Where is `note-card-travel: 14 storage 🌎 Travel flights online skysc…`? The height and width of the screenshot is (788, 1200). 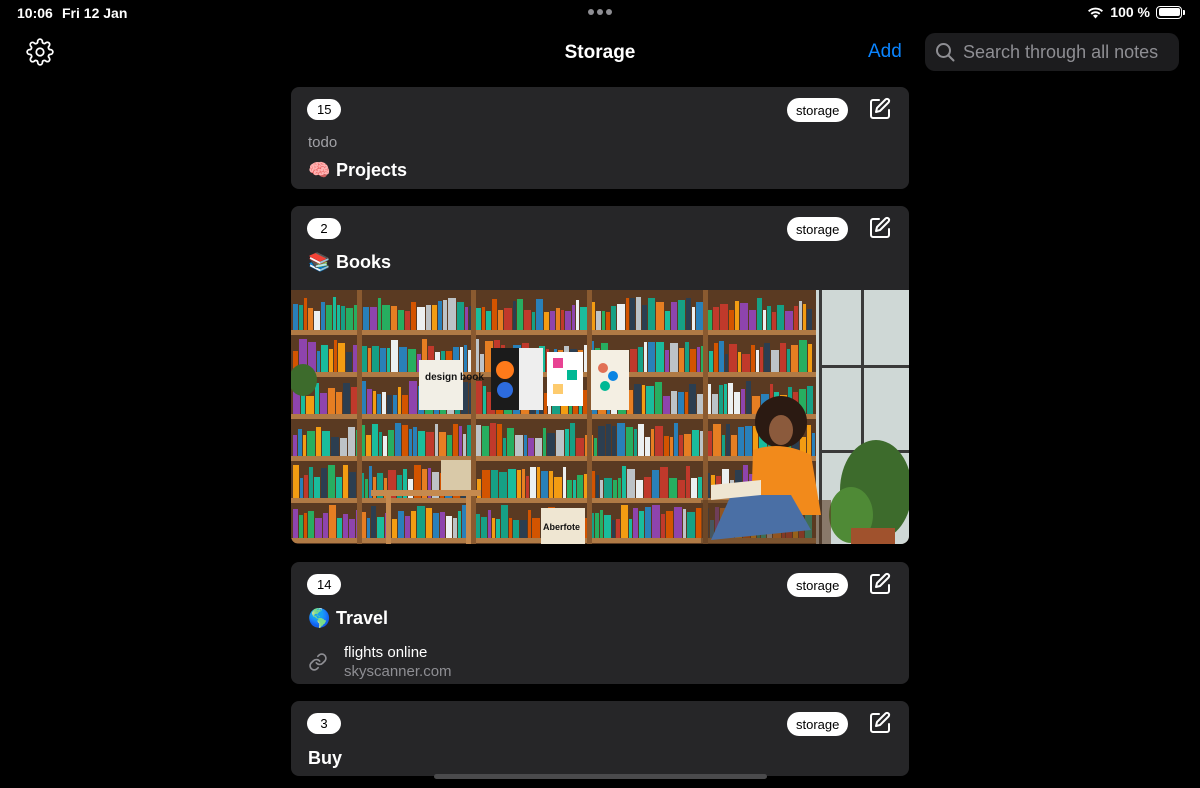
note-card-travel: 14 storage 🌎 Travel flights online skysc… is located at coordinates (600, 623).